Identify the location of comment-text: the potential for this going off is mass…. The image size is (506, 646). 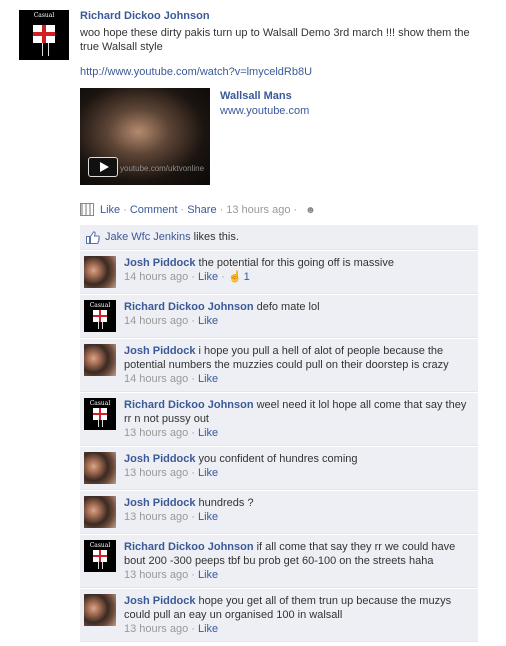
(296, 263).